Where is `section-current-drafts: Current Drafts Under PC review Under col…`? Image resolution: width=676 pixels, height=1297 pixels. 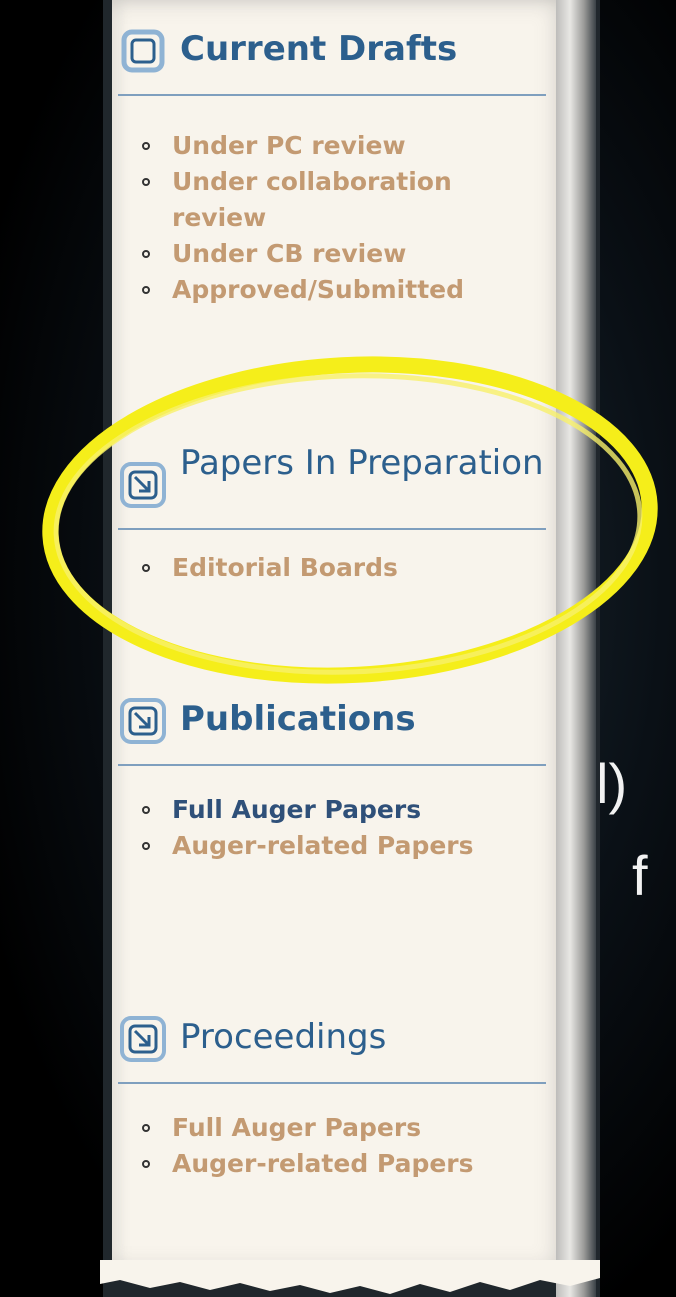 section-current-drafts: Current Drafts Under PC review Under col… is located at coordinates (333, 168).